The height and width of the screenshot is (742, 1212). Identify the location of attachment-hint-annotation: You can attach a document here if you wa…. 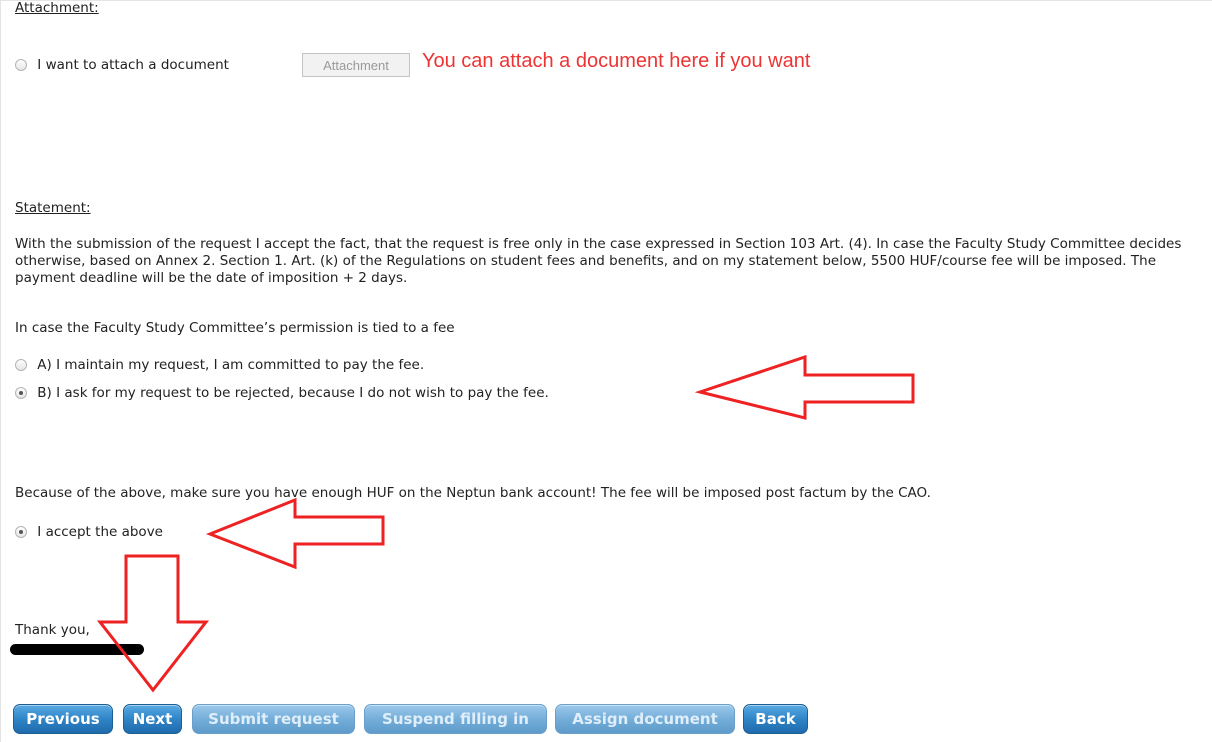
(616, 61).